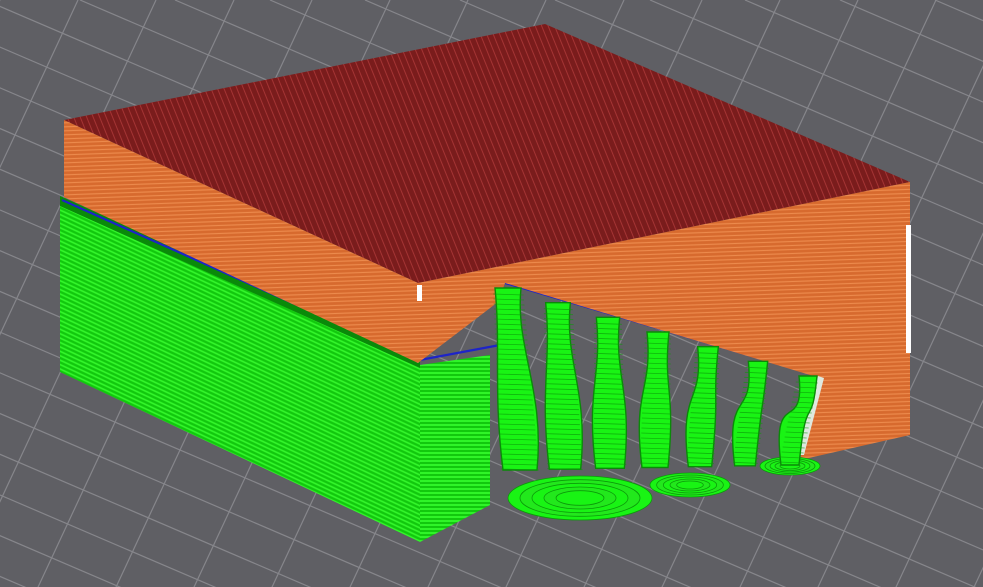 The image size is (983, 587). Describe the element at coordinates (655, 400) in the screenshot. I see `support-tree` at that location.